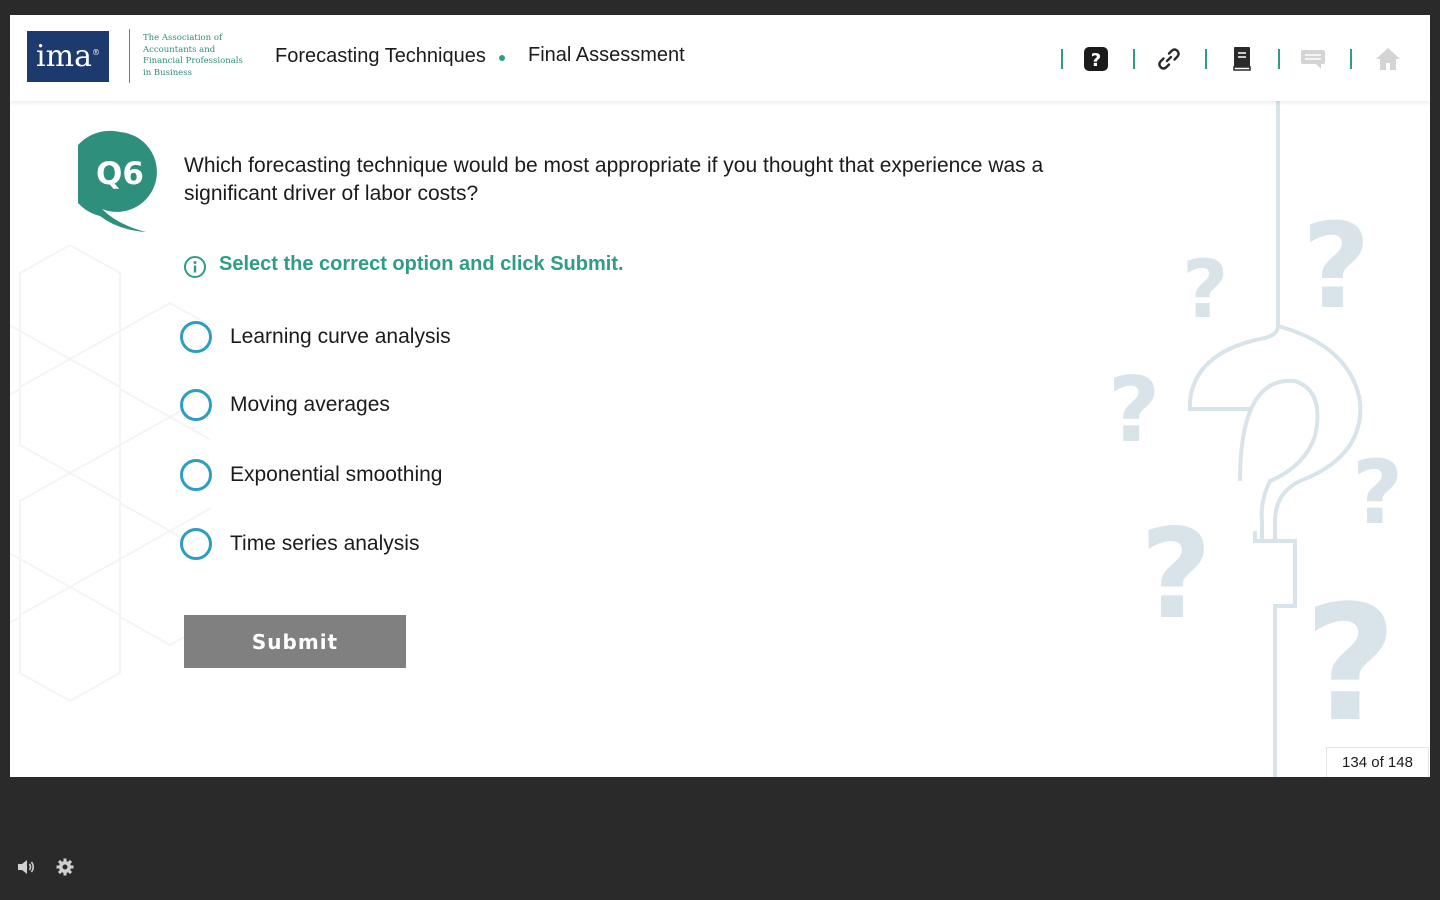  What do you see at coordinates (65, 867) in the screenshot?
I see `settings-gear-icon` at bounding box center [65, 867].